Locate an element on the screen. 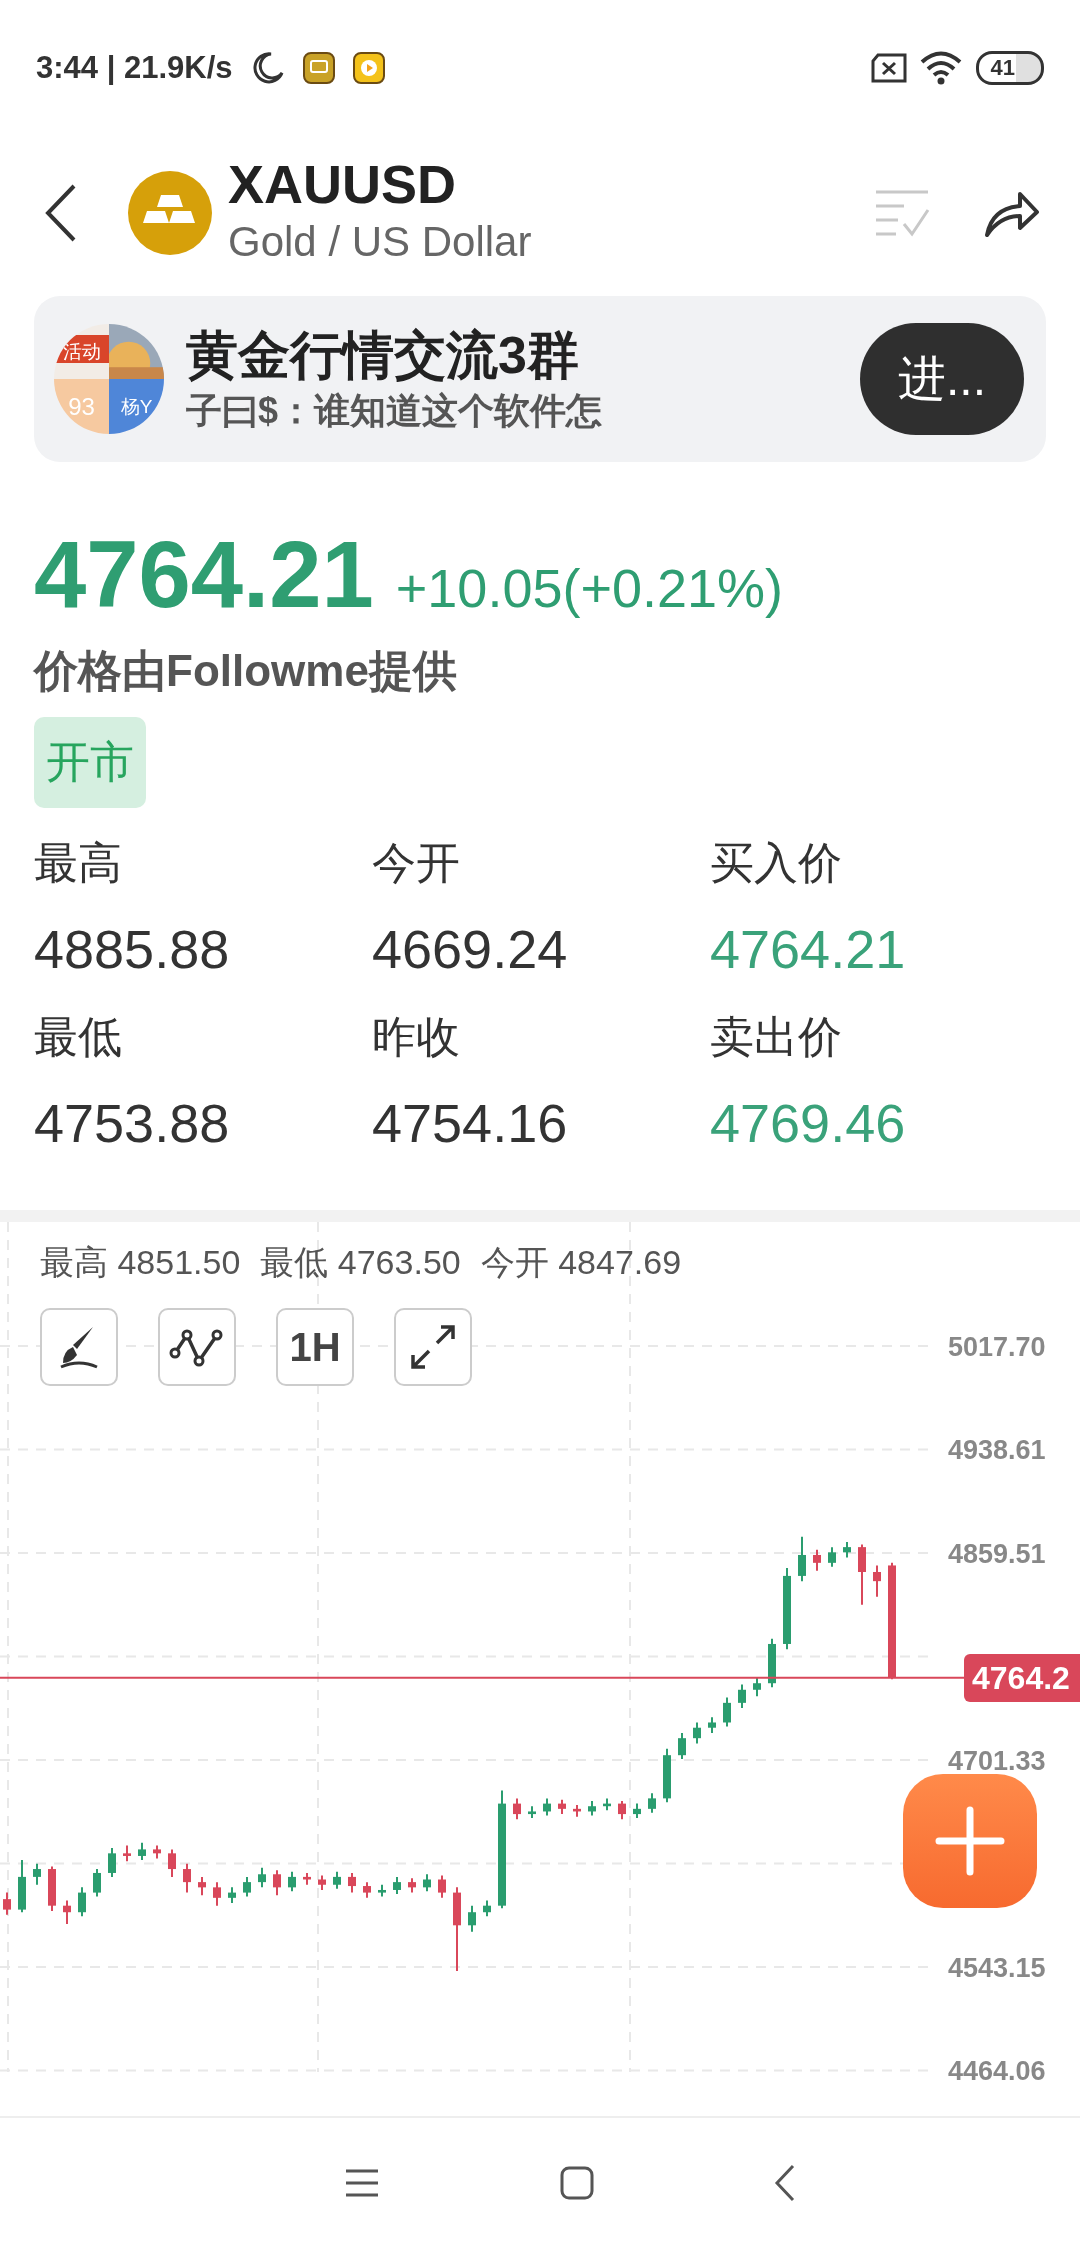  last-price-badge: 4764.2 is located at coordinates (1022, 1678).